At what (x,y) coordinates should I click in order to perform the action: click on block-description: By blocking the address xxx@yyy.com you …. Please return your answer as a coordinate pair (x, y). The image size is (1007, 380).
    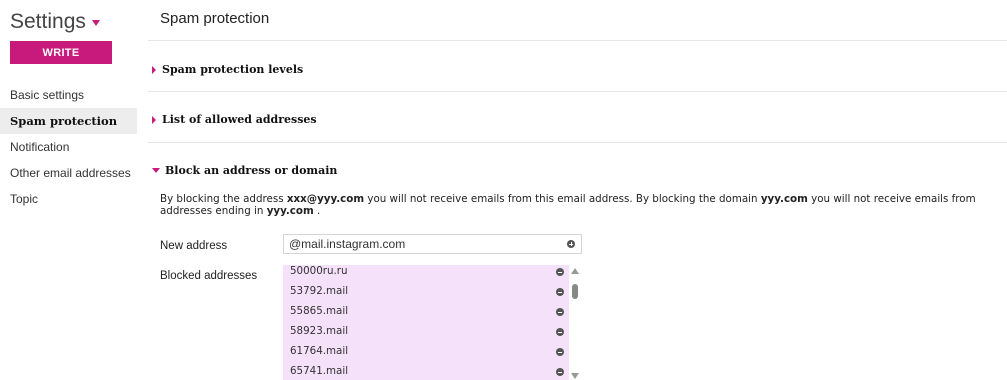
    Looking at the image, I should click on (582, 205).